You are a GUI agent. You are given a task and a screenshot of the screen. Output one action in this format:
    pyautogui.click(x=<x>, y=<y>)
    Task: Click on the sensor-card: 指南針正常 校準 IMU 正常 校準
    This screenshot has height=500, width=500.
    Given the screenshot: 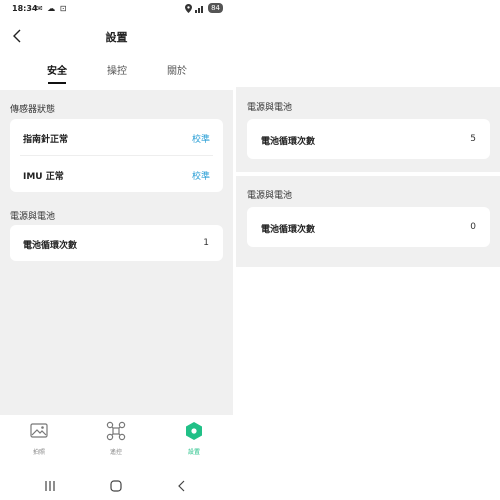 What is the action you would take?
    pyautogui.click(x=116, y=155)
    